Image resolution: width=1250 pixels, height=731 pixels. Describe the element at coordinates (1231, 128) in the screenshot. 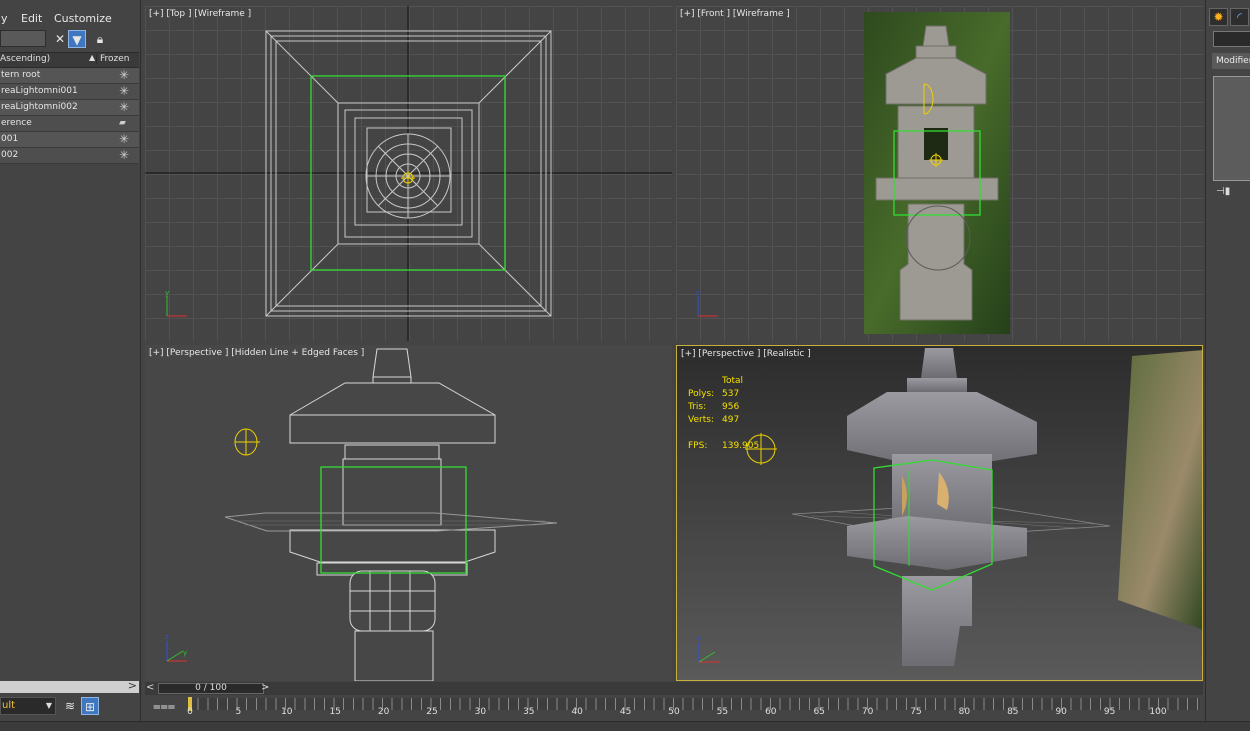

I see `modifier-stack` at that location.